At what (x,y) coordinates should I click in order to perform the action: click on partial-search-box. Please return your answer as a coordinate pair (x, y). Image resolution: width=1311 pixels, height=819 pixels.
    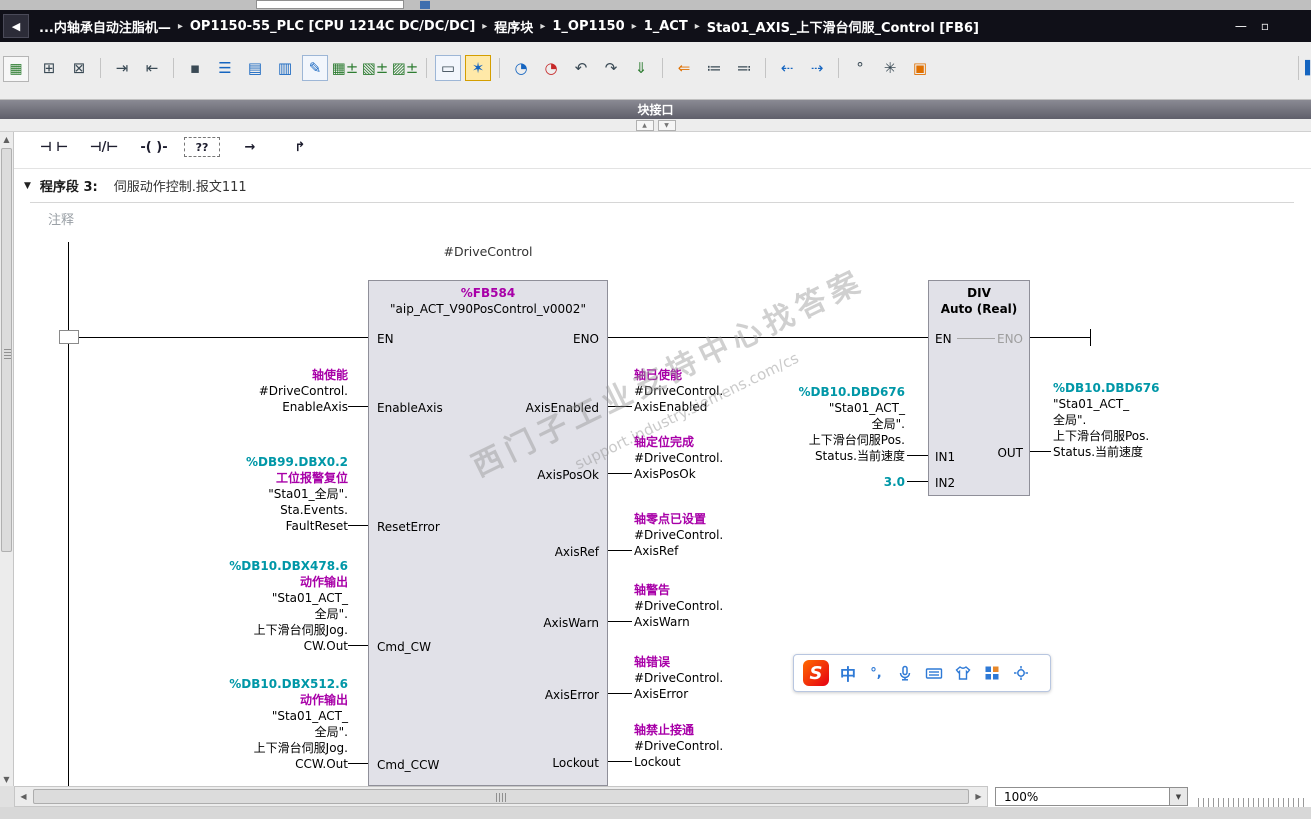
    Looking at the image, I should click on (330, 4).